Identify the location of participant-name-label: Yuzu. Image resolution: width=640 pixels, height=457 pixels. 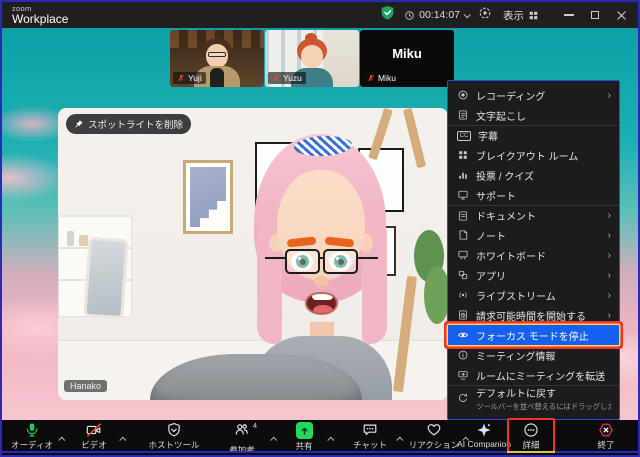
(287, 78).